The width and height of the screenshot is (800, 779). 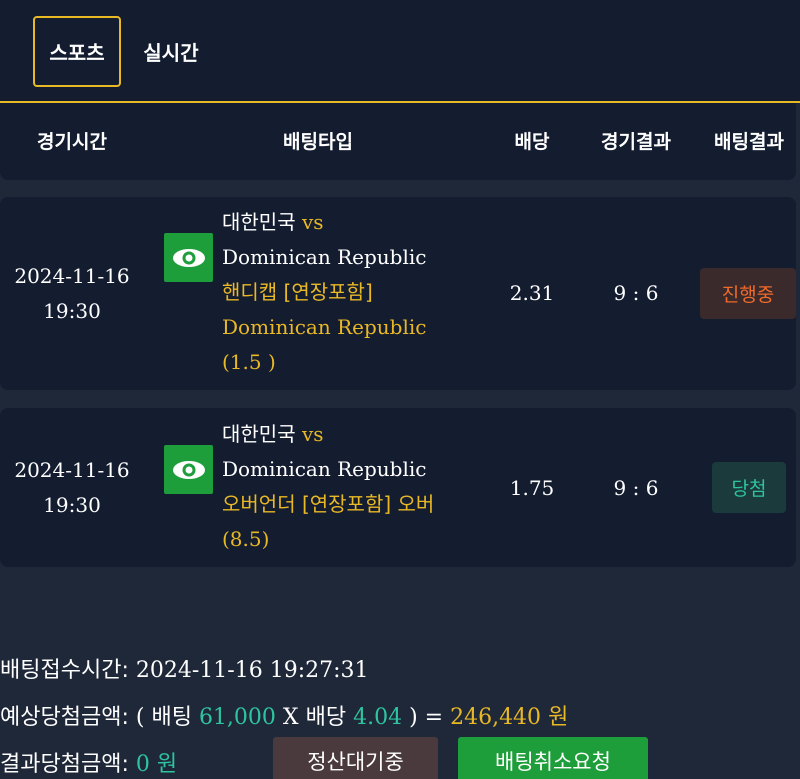 What do you see at coordinates (237, 717) in the screenshot?
I see `bet-amount: 61,000` at bounding box center [237, 717].